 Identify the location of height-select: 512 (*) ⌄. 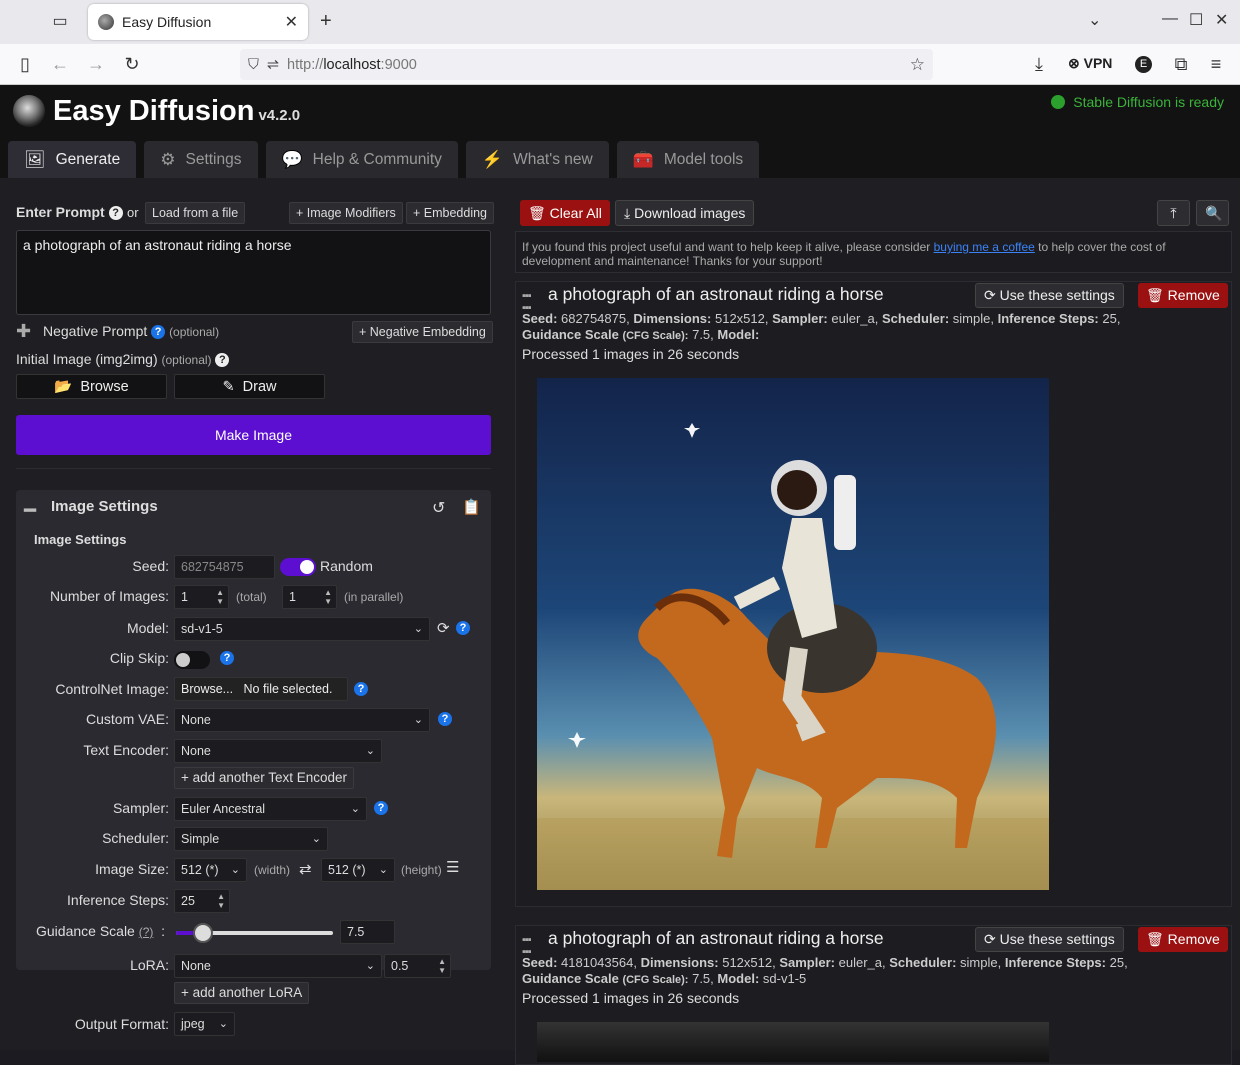
(358, 870).